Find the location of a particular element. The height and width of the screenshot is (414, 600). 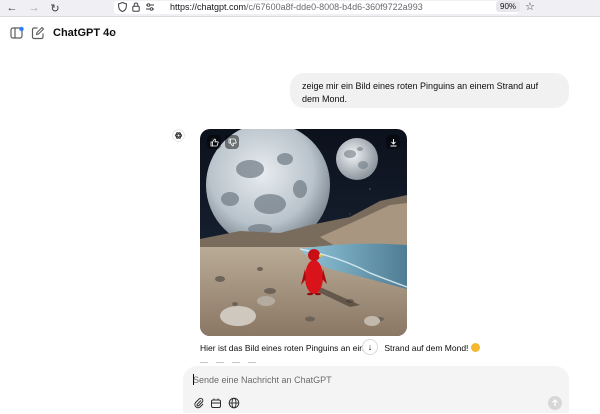

reload-icon: ↻ is located at coordinates (55, 8).